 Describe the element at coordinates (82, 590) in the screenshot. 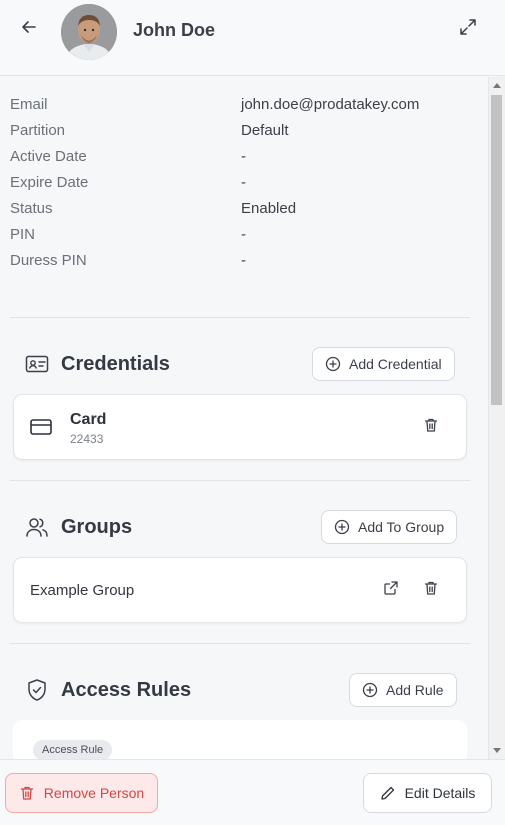

I see `group-name: Example Group` at that location.